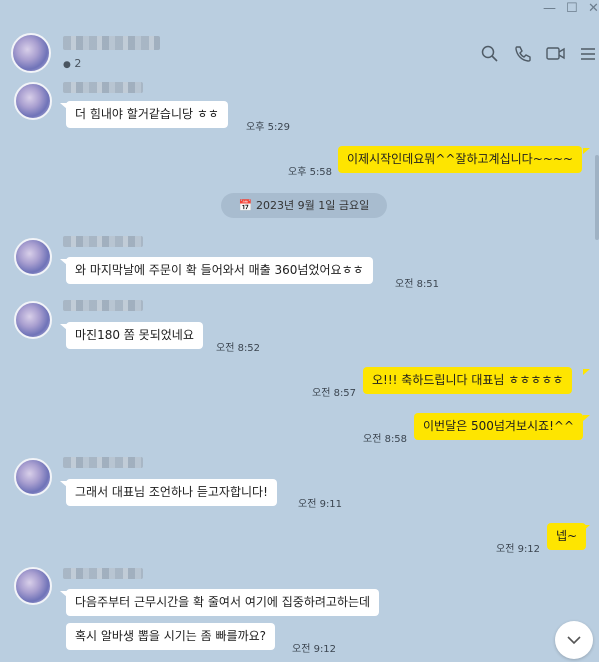  What do you see at coordinates (572, 9) in the screenshot?
I see `maximize-button: ☐` at bounding box center [572, 9].